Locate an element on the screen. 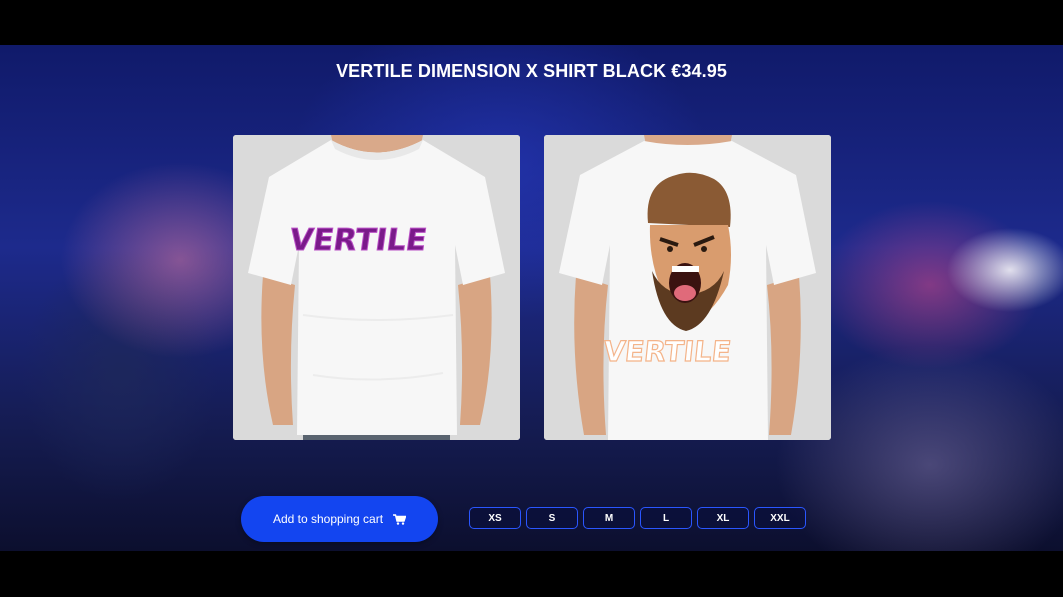  t-shirt-front-illustration: VERTILE is located at coordinates (376, 287).